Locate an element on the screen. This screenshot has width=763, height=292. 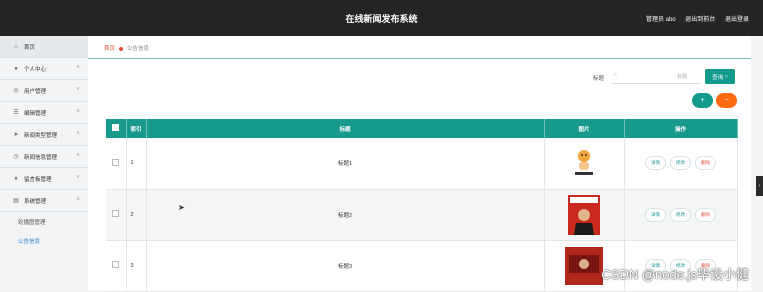
sidebar-item-news-info: ◷ 新闻信息管理 ∨ is located at coordinates (44, 157).